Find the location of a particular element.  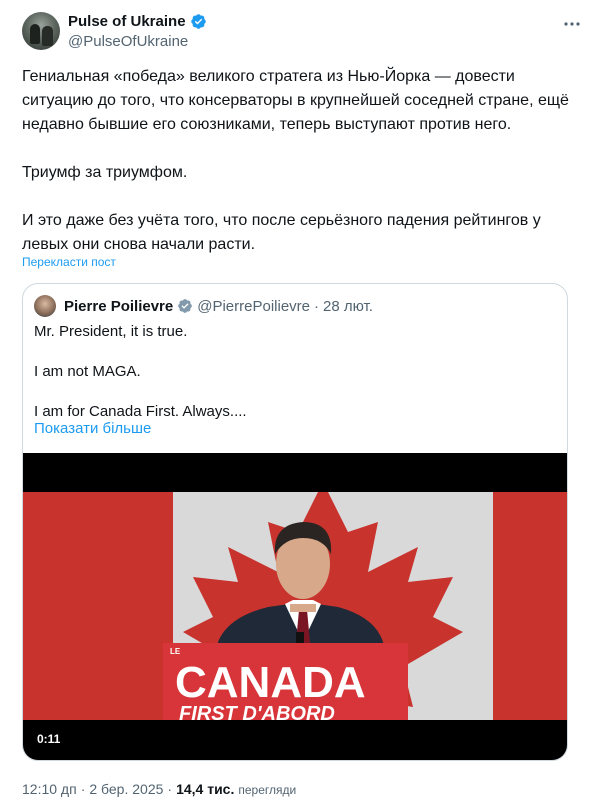

podium-sub-text: FIRST D'ABORD is located at coordinates (257, 711).